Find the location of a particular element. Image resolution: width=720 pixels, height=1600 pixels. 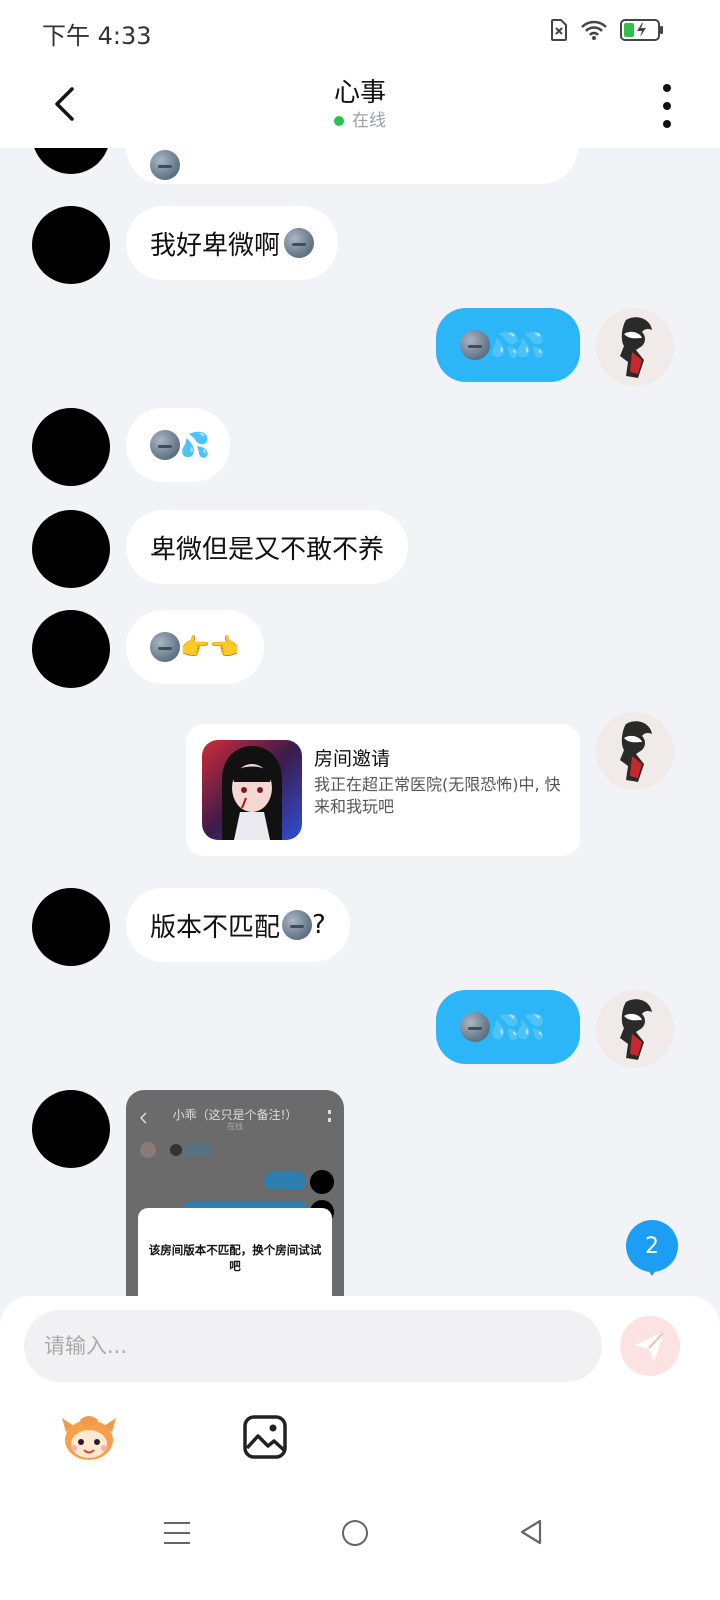

sim-off-icon is located at coordinates (559, 30).